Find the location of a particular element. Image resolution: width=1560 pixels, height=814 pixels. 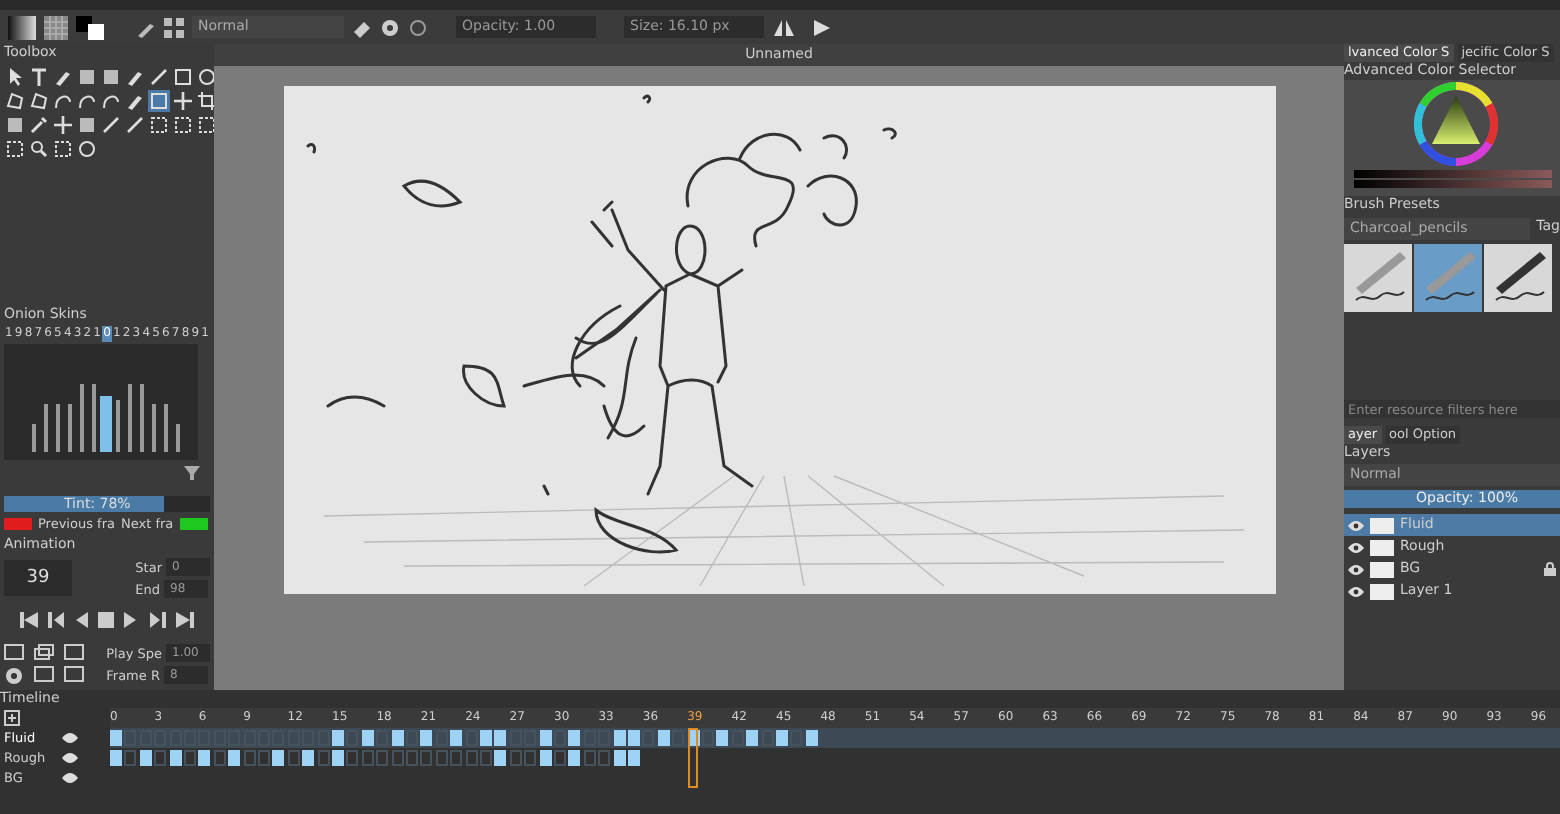

color-swatch-icon is located at coordinates (90, 27).